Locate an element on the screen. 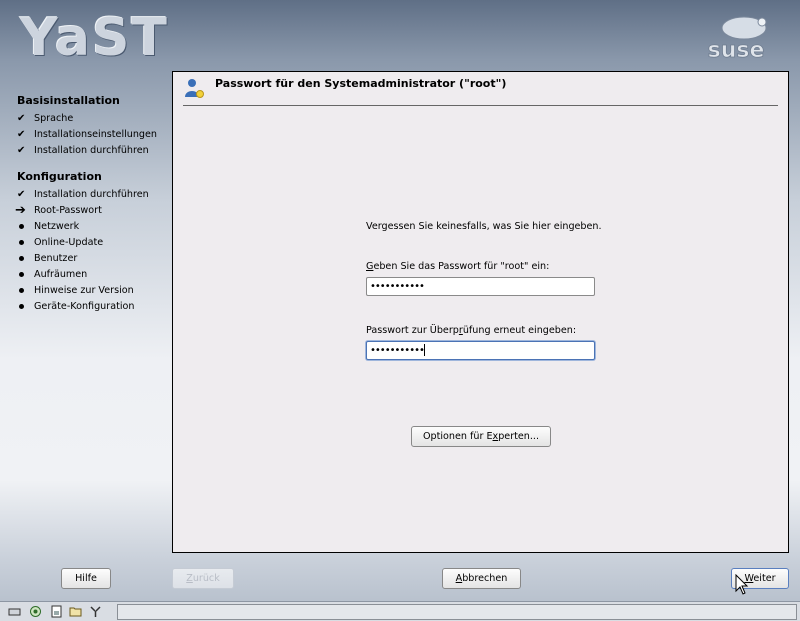 This screenshot has width=800, height=621. step-installation-durchfuehren-2: ✔ Installation durchführen is located at coordinates (85, 195).